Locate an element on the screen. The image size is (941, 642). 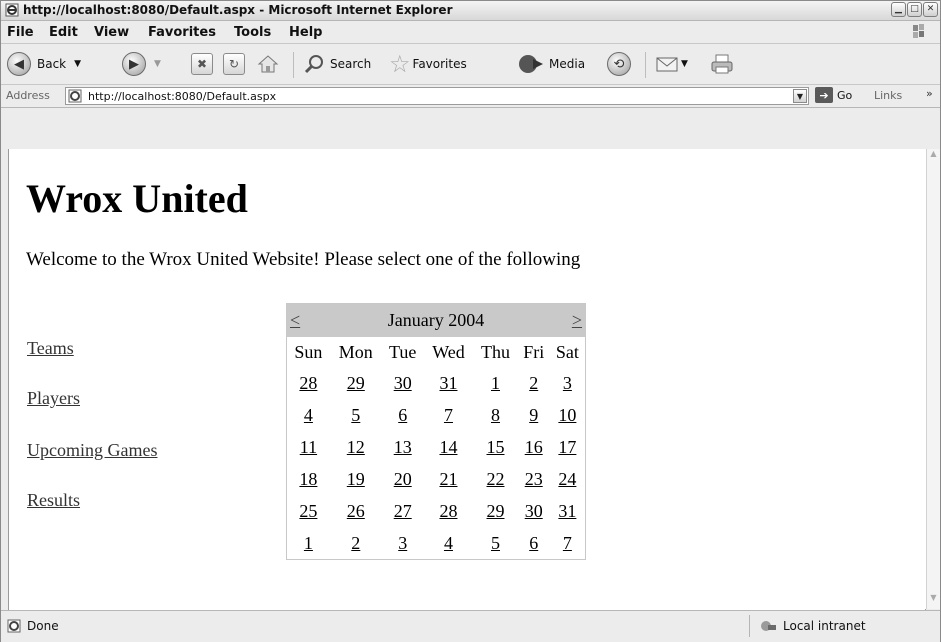
calendar-day-link: 22 is located at coordinates (496, 479).